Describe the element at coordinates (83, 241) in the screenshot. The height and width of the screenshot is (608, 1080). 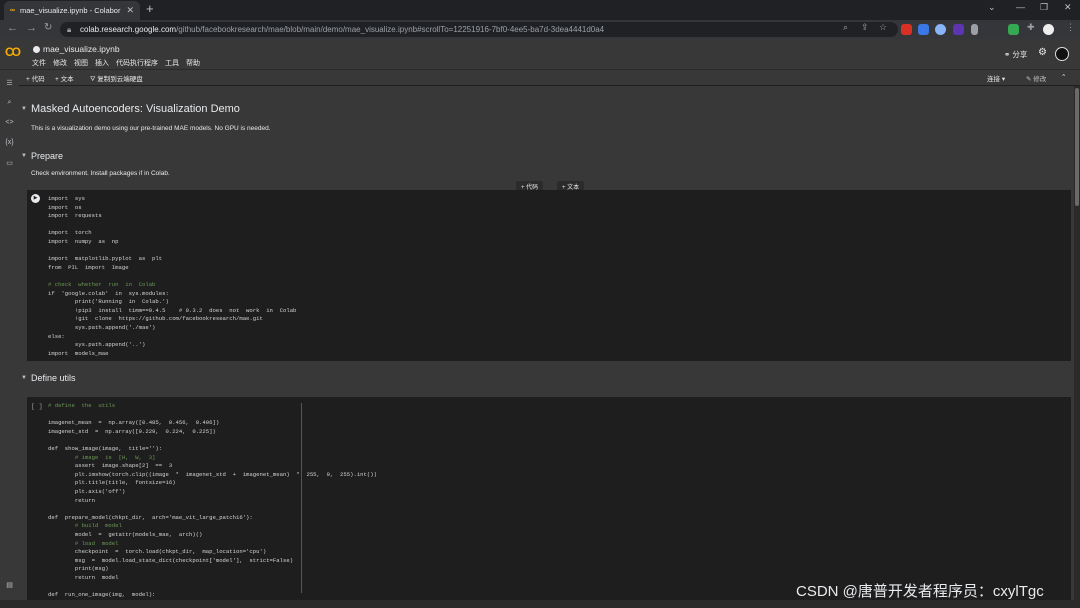
I see `code-line: import numpy as np` at that location.